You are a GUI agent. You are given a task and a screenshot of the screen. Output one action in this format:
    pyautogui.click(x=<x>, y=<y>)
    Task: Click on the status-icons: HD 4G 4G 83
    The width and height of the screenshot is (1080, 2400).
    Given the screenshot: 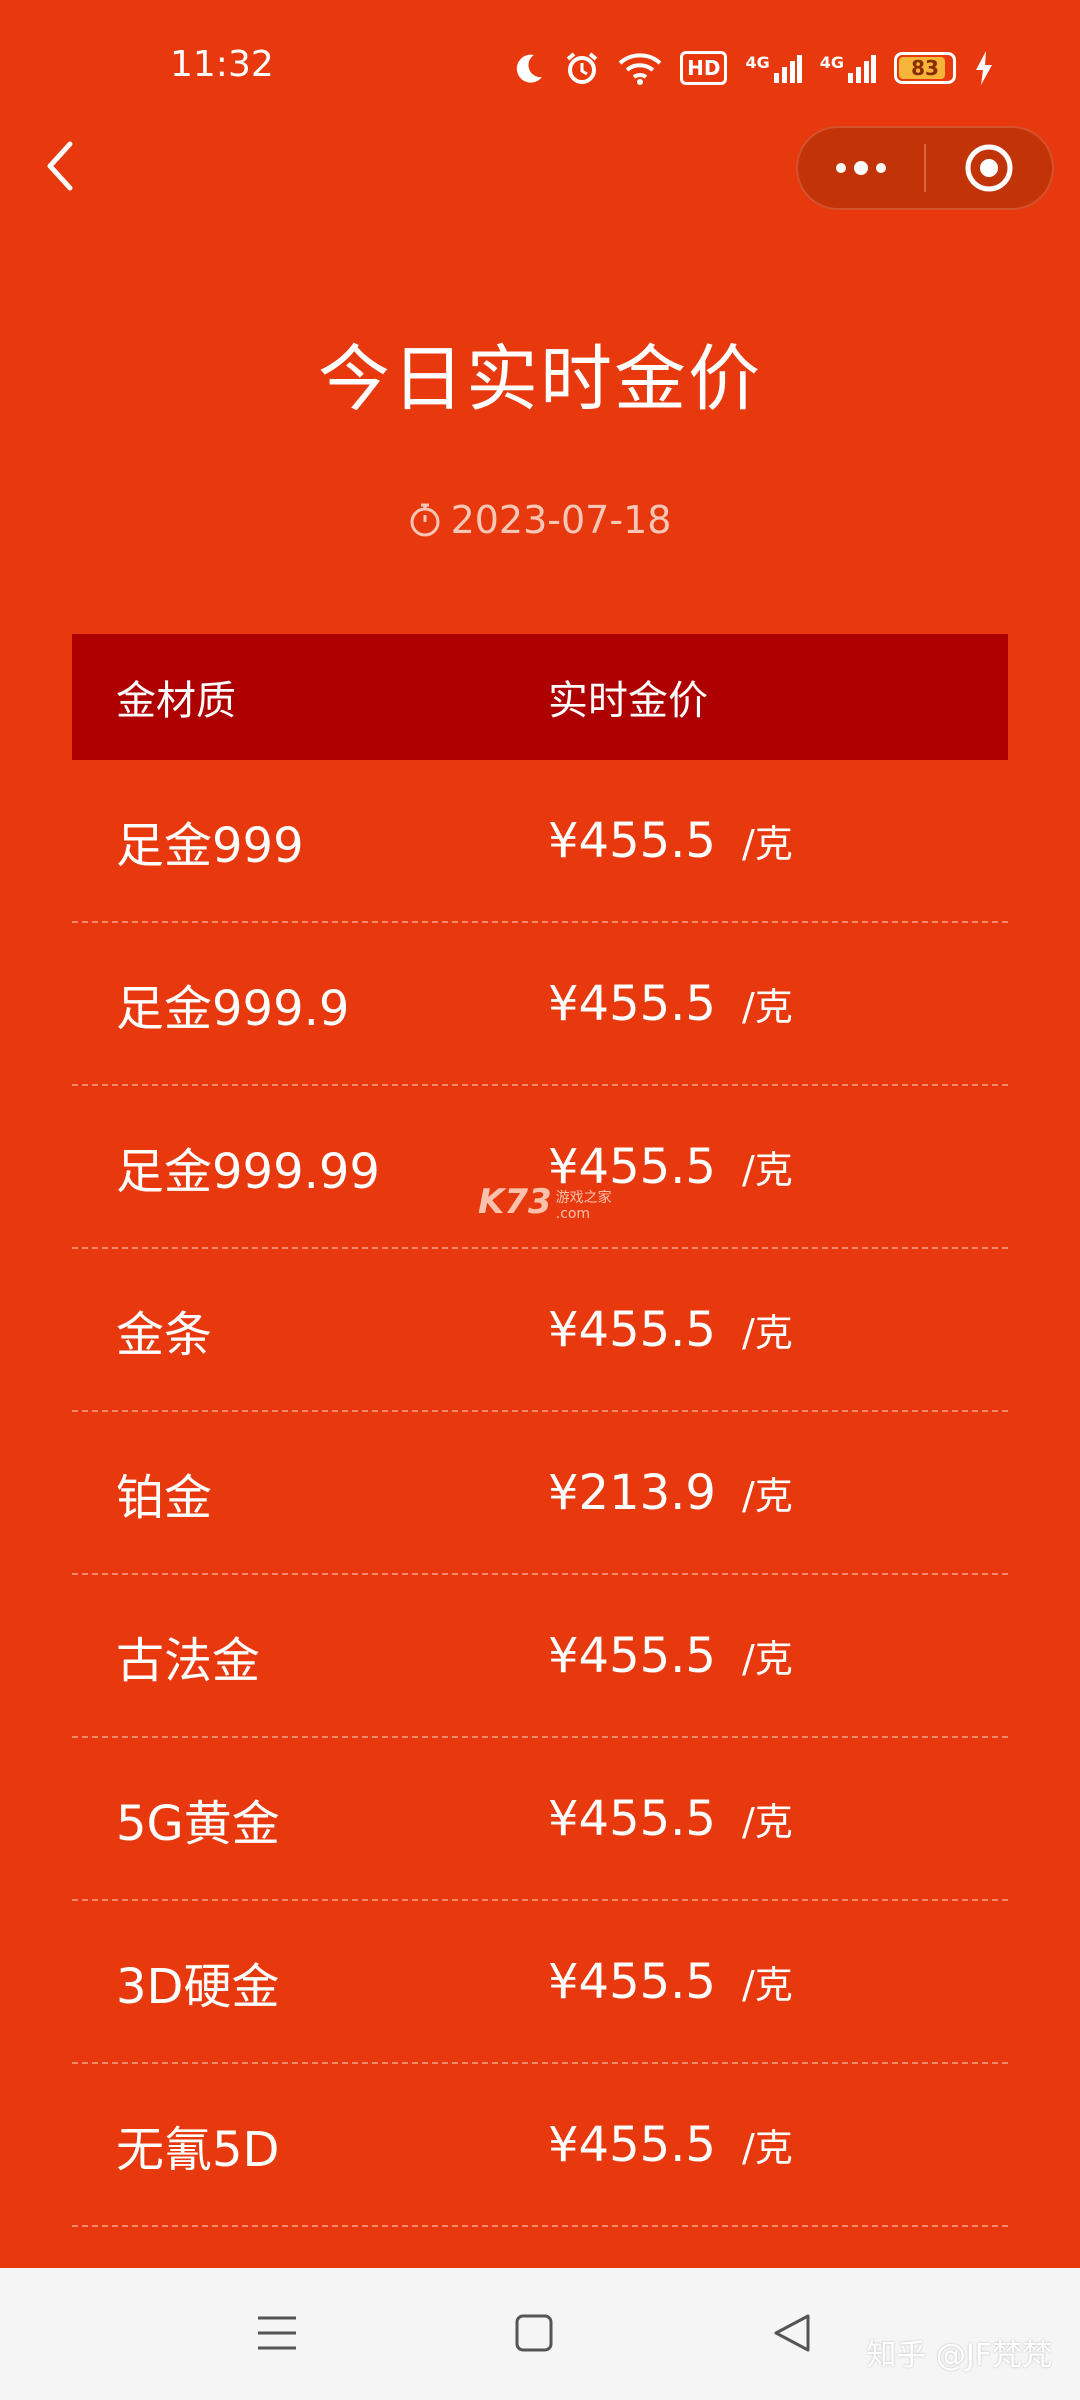 What is the action you would take?
    pyautogui.click(x=753, y=68)
    